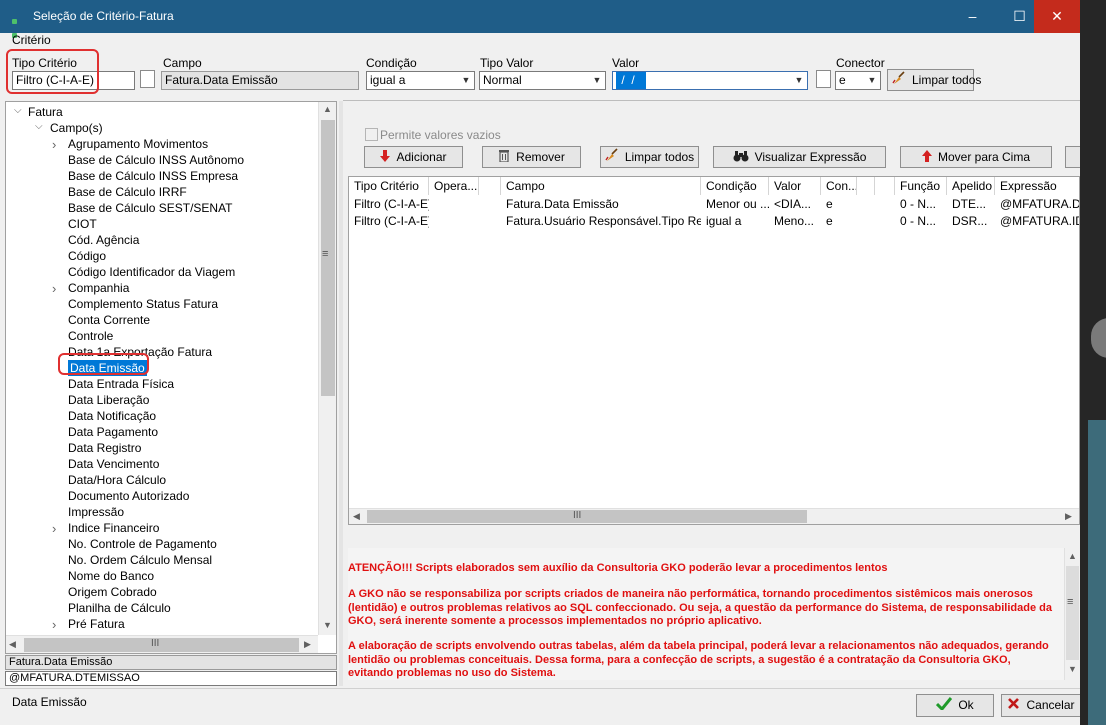 The width and height of the screenshot is (1106, 725). I want to click on highlight-box-tipo-criterio, so click(52, 71).